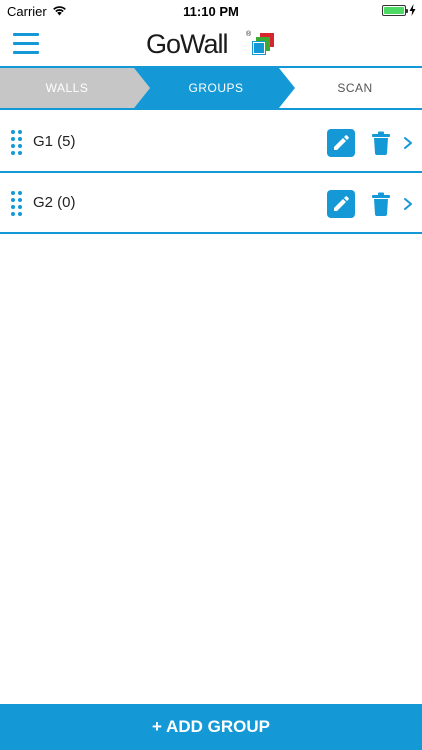  I want to click on tab-walls-label: WALLS, so click(67, 88).